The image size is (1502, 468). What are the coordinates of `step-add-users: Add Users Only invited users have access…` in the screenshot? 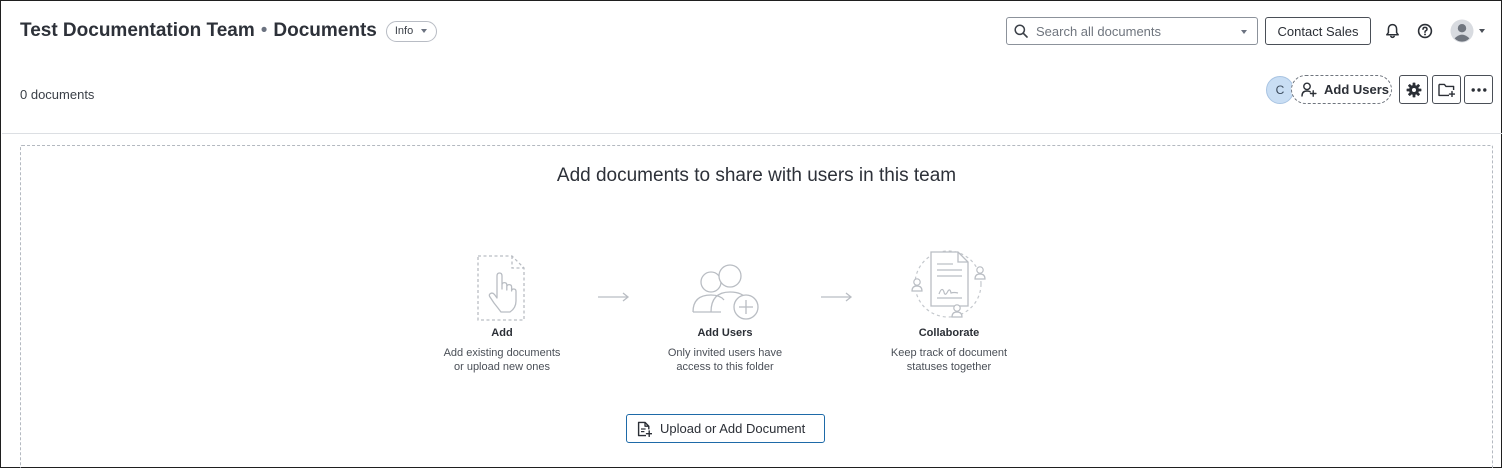 It's located at (725, 304).